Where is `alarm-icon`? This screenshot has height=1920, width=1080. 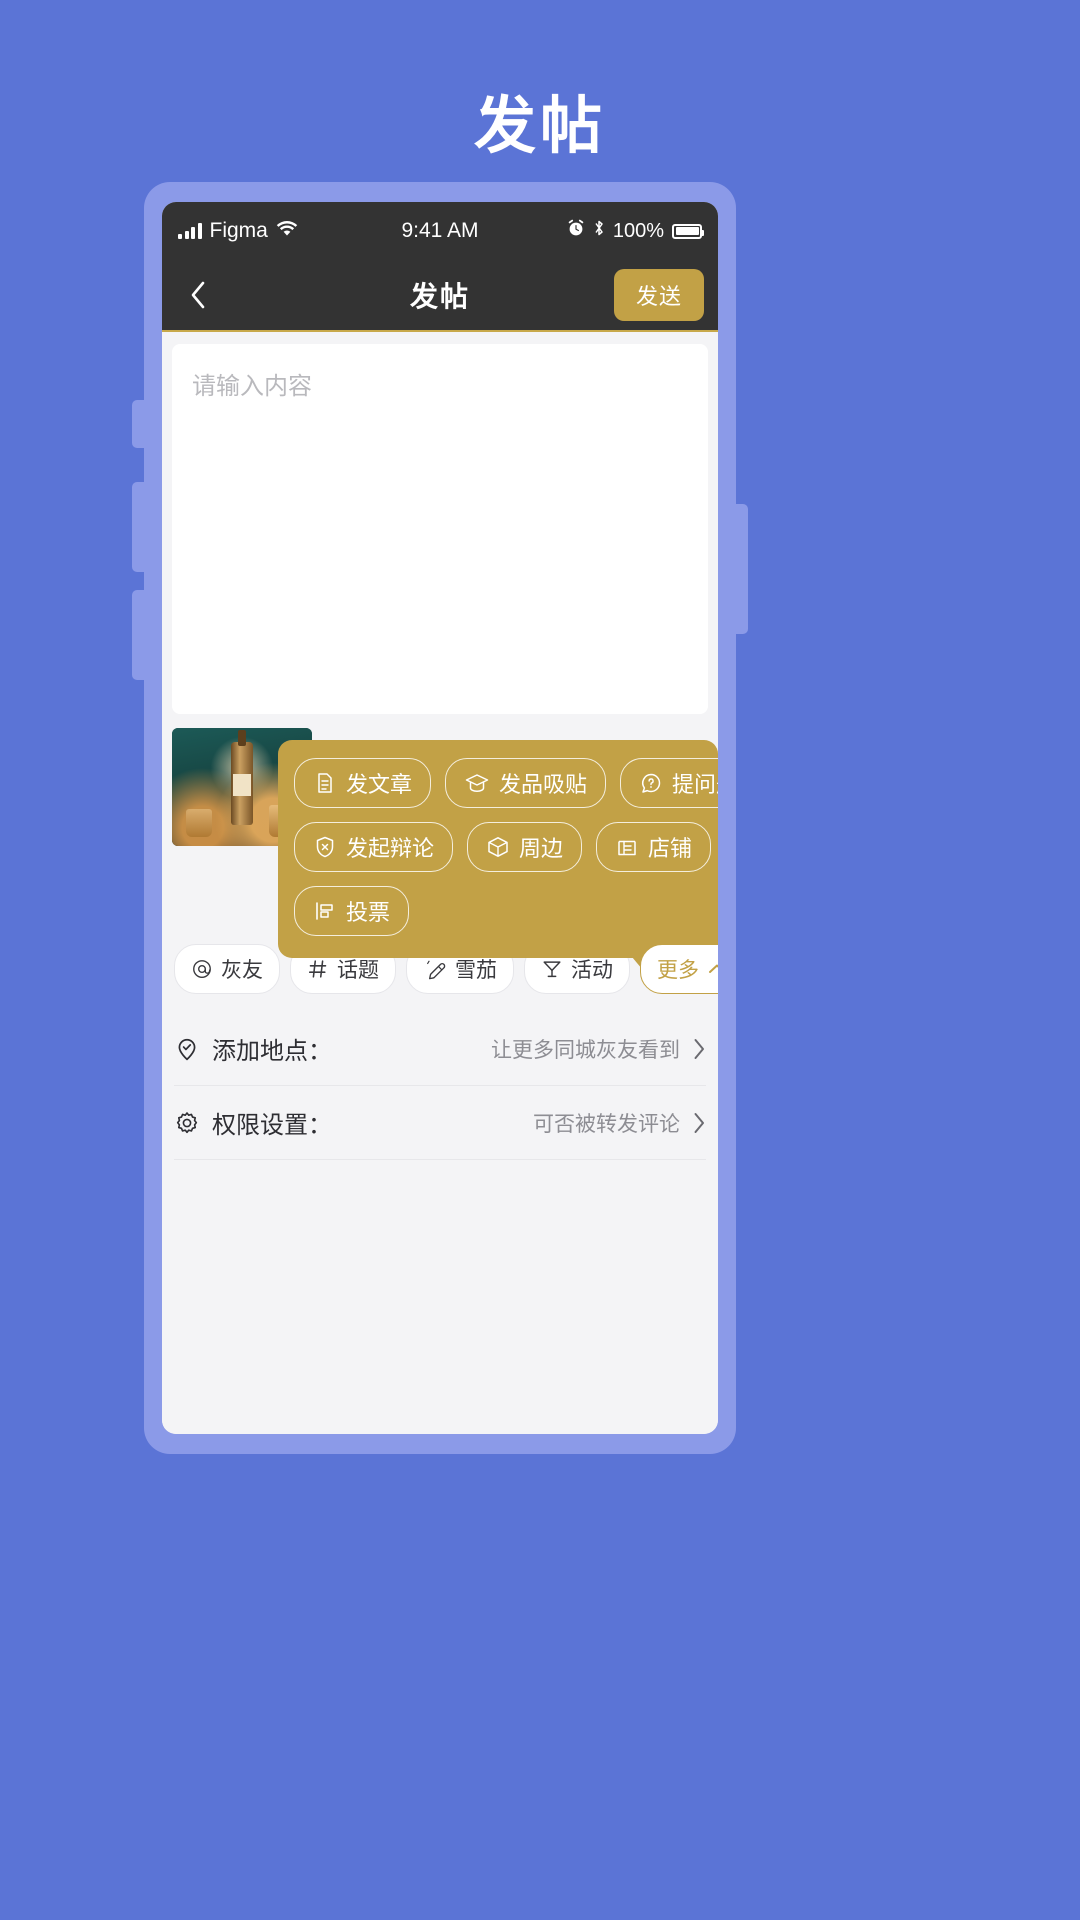 alarm-icon is located at coordinates (576, 231).